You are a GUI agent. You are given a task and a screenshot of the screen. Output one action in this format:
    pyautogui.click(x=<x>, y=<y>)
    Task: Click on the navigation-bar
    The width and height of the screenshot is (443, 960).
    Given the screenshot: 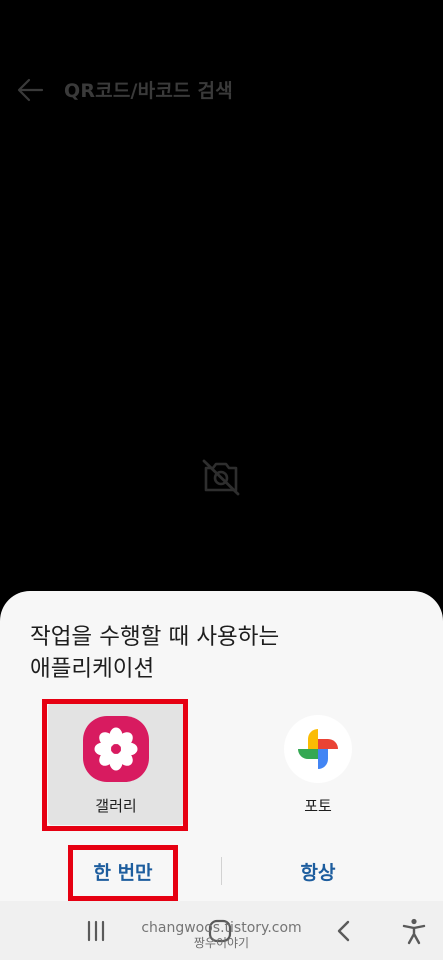 What is the action you would take?
    pyautogui.click(x=221, y=930)
    